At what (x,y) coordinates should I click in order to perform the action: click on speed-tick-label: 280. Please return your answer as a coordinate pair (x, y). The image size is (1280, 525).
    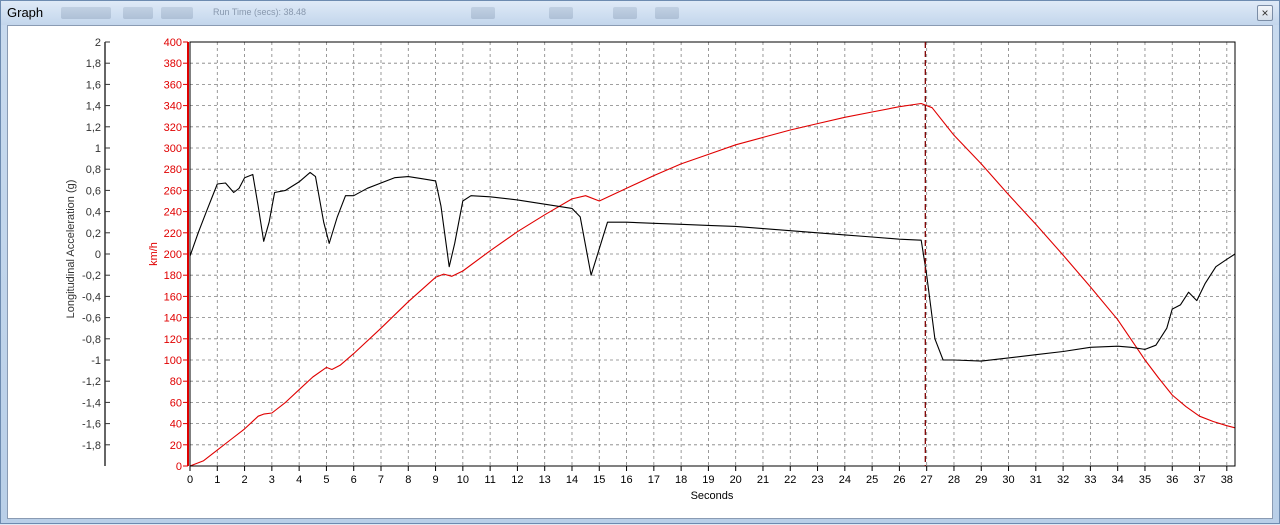
    Looking at the image, I should click on (173, 170).